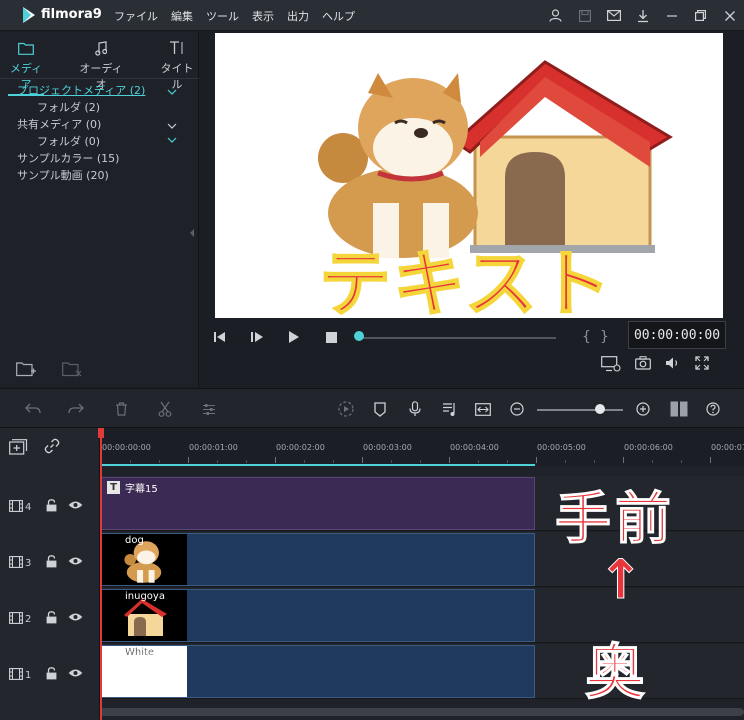 The width and height of the screenshot is (744, 720). Describe the element at coordinates (642, 15) in the screenshot. I see `download-icon` at that location.